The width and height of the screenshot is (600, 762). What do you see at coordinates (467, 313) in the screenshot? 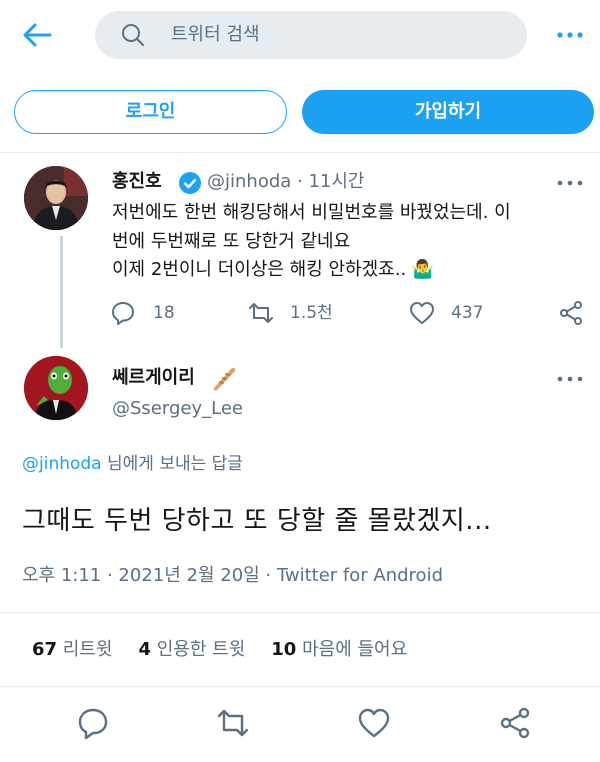
I see `like-count: 437` at bounding box center [467, 313].